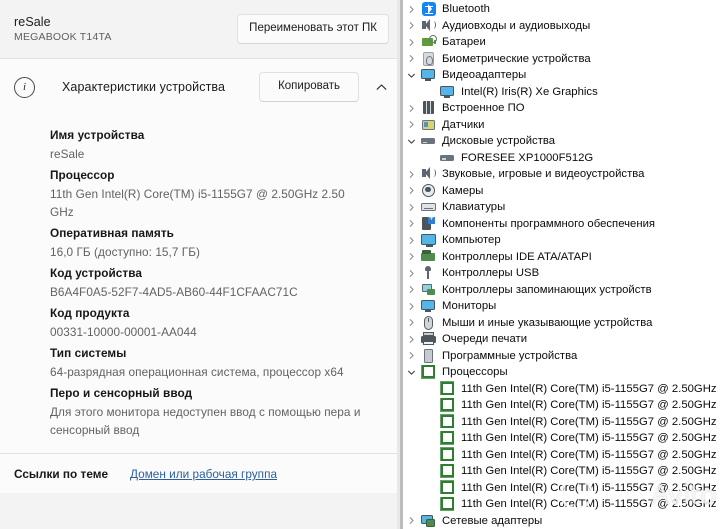  I want to click on tree-node: Контроллеры IDE ATA/ATAPI, so click(561, 257).